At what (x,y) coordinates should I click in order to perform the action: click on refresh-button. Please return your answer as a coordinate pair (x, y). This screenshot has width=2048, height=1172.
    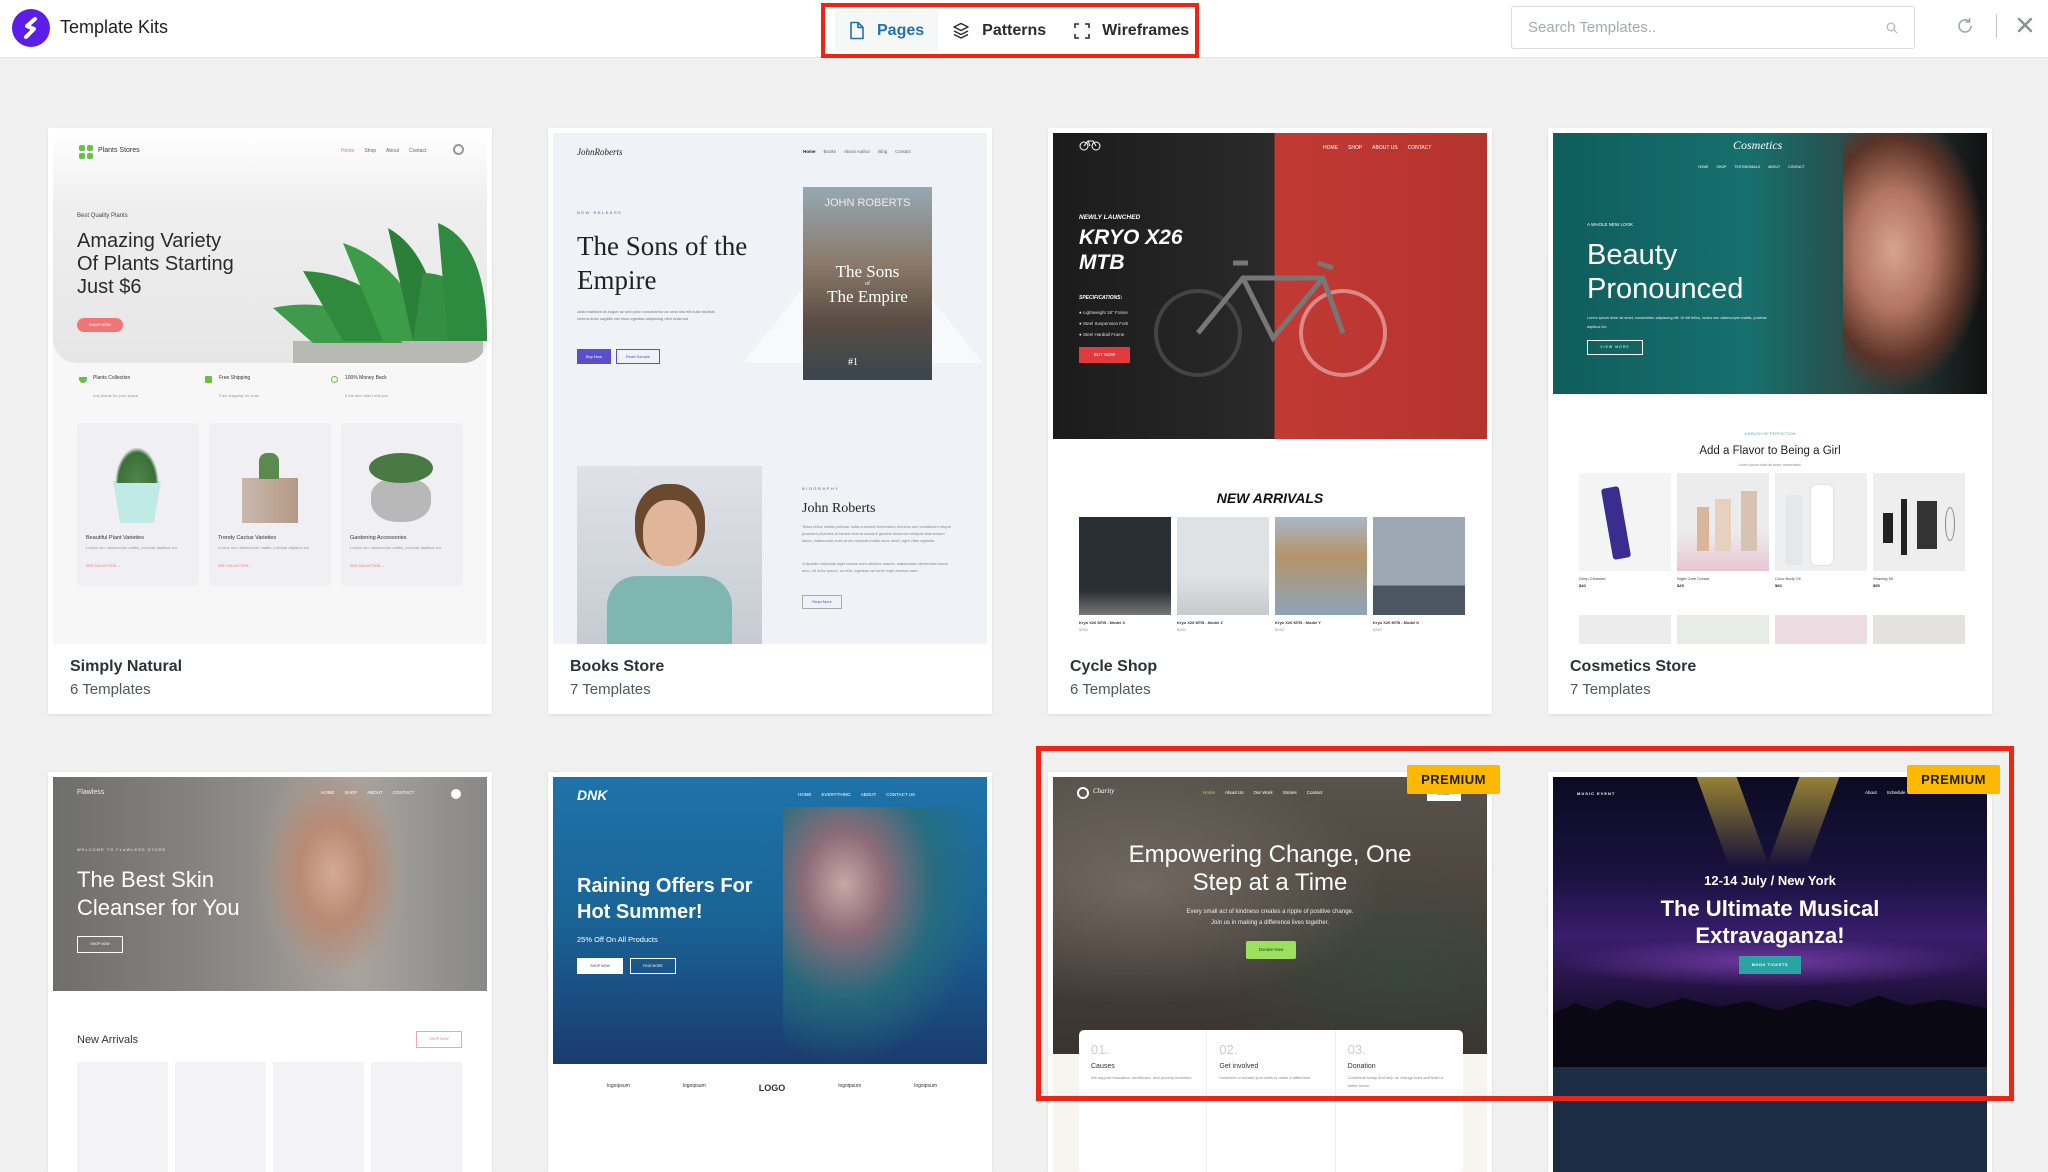
    Looking at the image, I should click on (1965, 28).